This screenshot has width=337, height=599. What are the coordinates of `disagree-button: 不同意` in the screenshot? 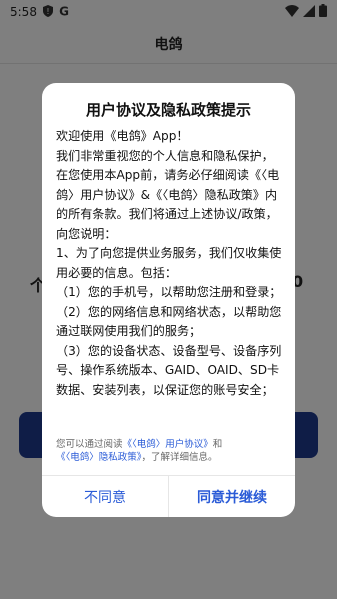 It's located at (105, 496).